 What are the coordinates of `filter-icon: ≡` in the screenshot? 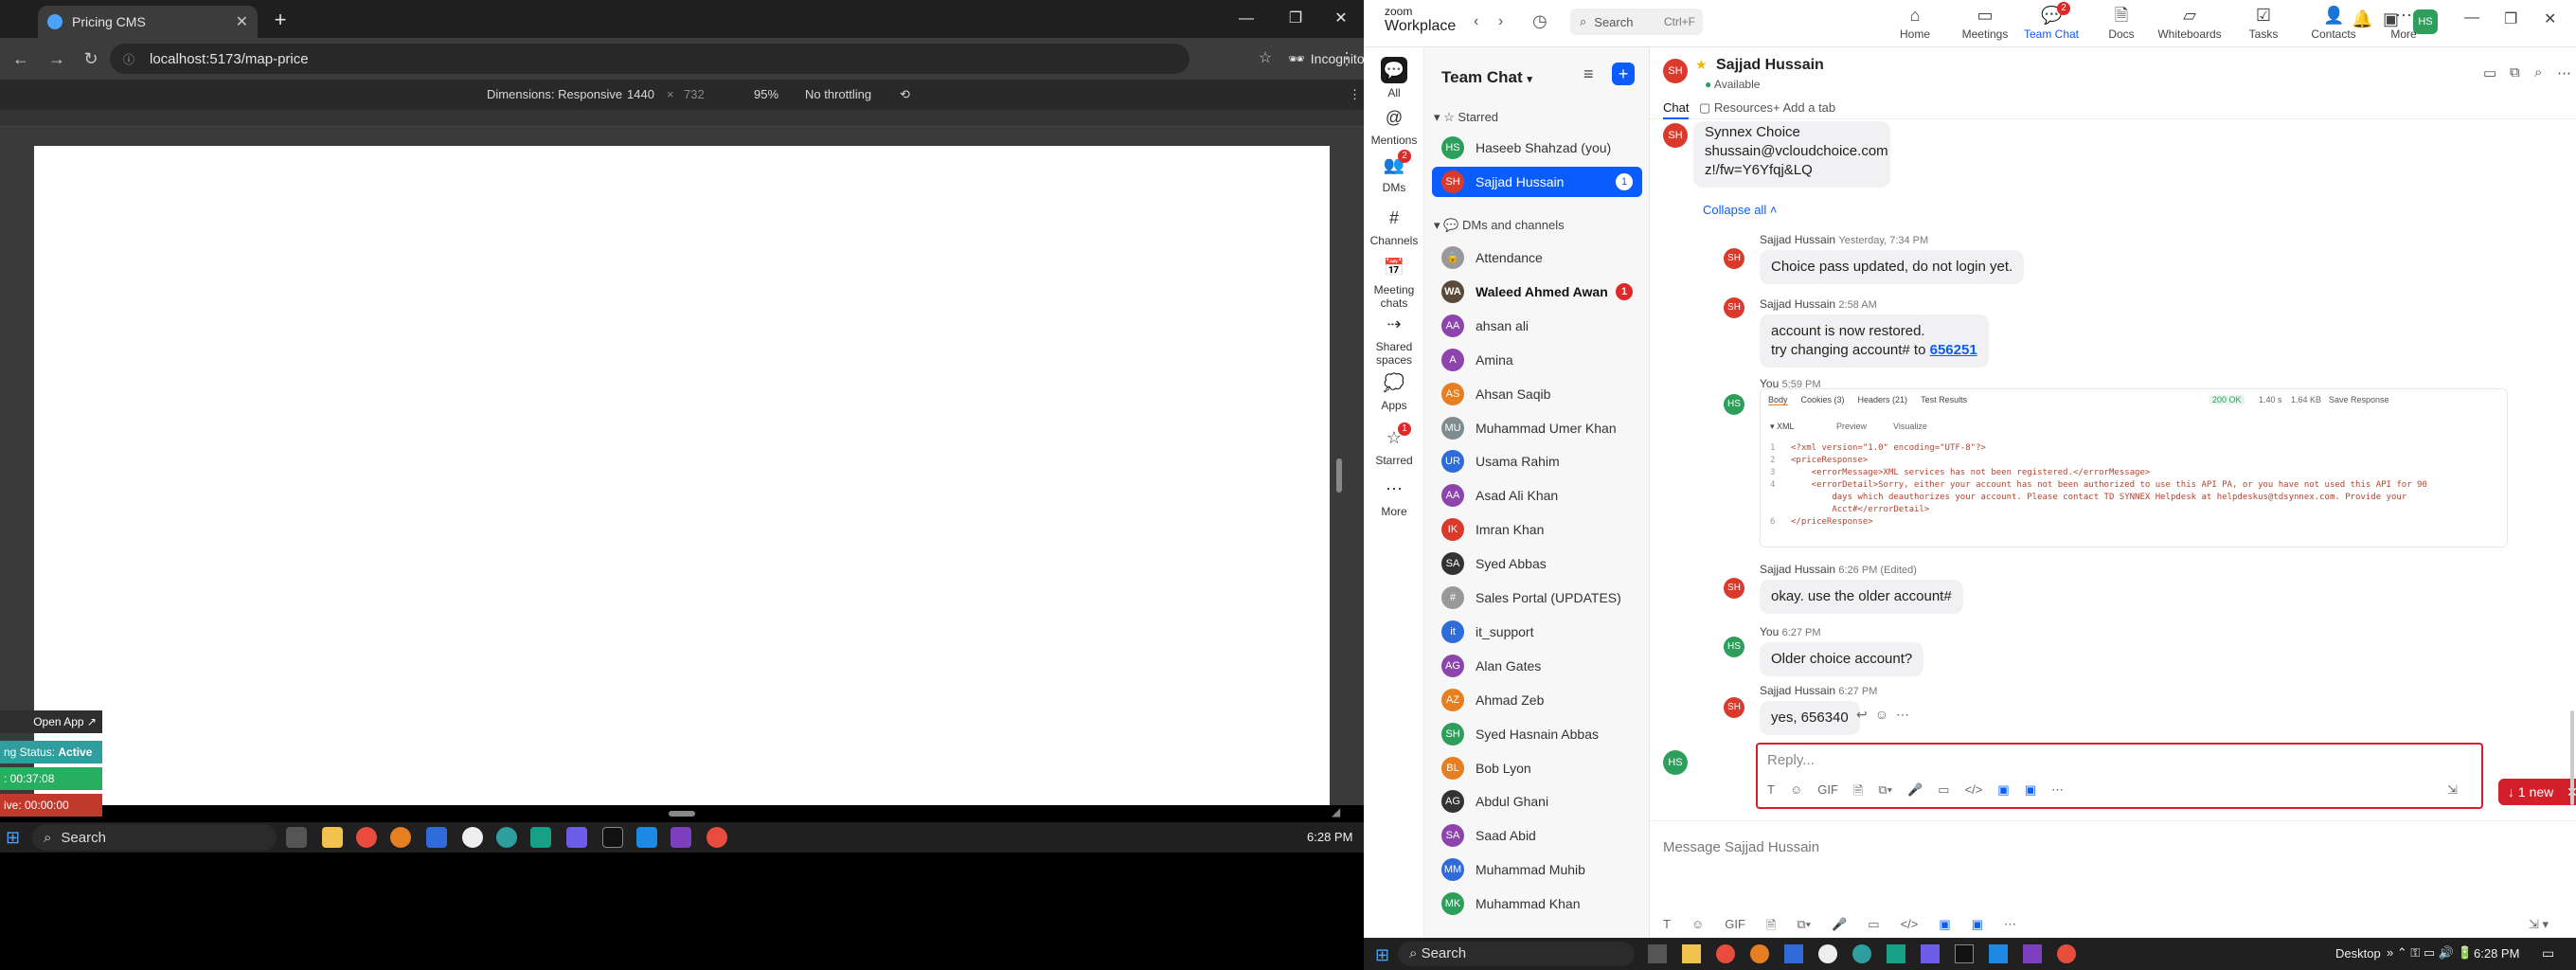 It's located at (1588, 74).